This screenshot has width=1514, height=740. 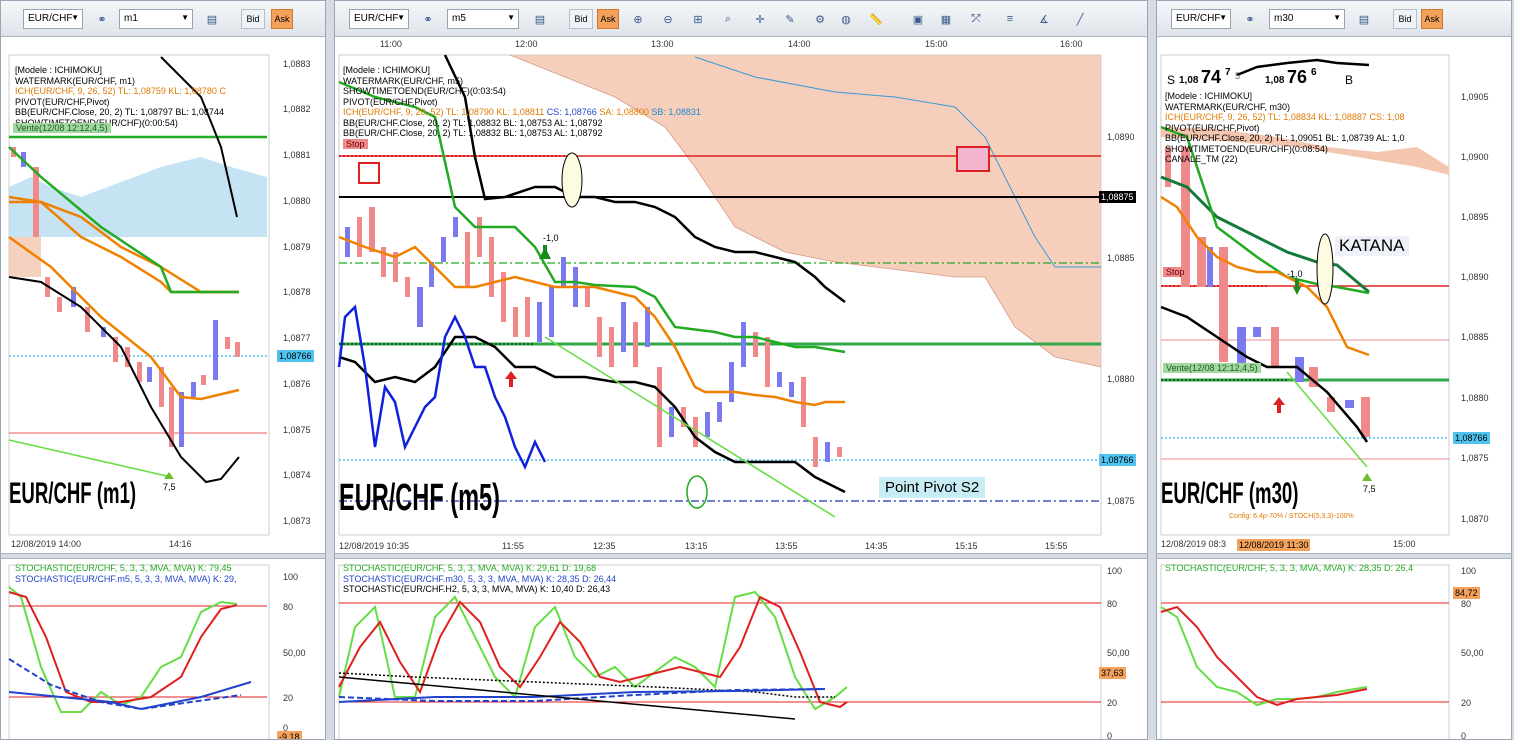 What do you see at coordinates (1193, 544) in the screenshot?
I see `x-tick: 12/08/2019 08:3` at bounding box center [1193, 544].